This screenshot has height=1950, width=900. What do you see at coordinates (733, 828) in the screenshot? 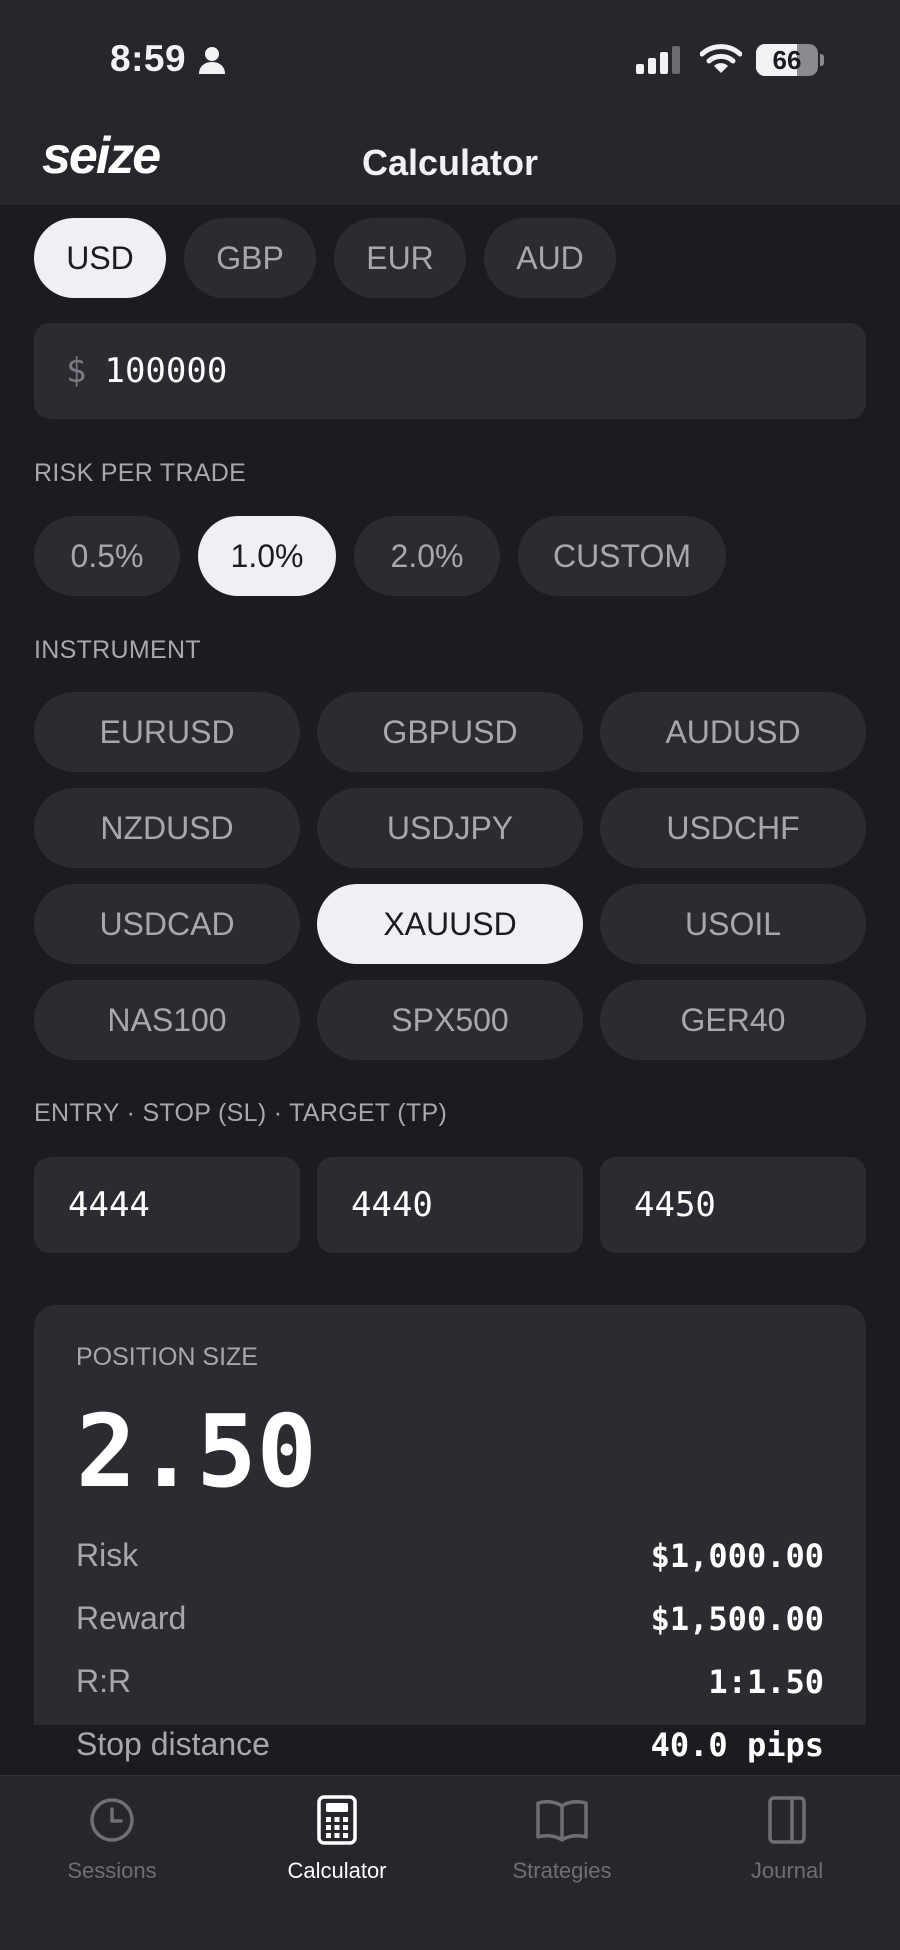
I see `instrument-usdchf-button: USDCHF` at bounding box center [733, 828].